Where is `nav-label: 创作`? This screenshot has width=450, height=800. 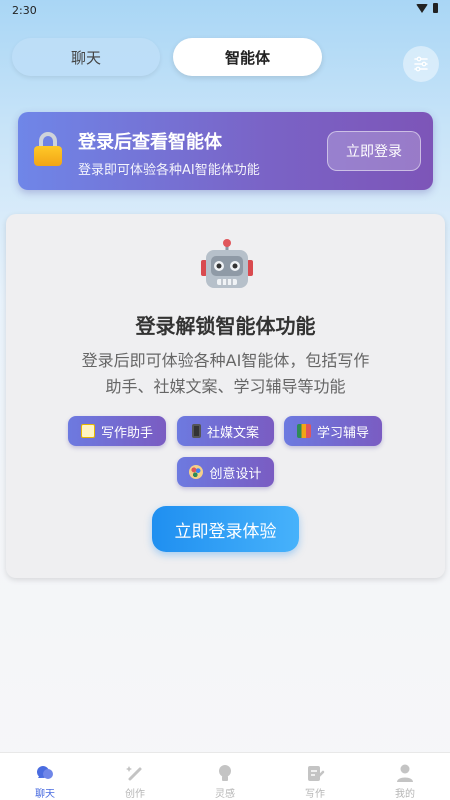 nav-label: 创作 is located at coordinates (135, 794).